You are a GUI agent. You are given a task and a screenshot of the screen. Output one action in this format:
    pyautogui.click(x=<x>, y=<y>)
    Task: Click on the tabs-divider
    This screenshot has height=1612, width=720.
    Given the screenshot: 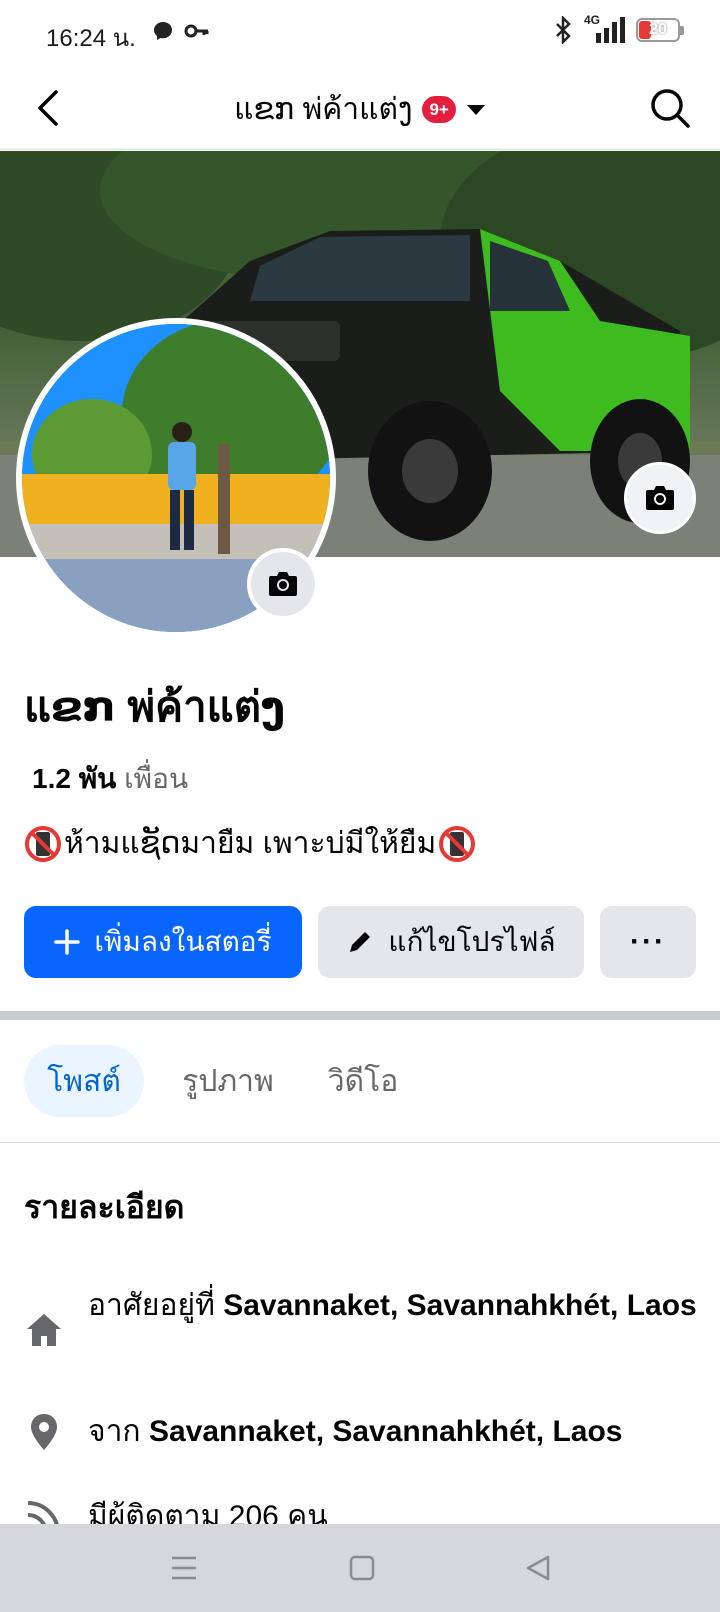 What is the action you would take?
    pyautogui.click(x=360, y=1142)
    